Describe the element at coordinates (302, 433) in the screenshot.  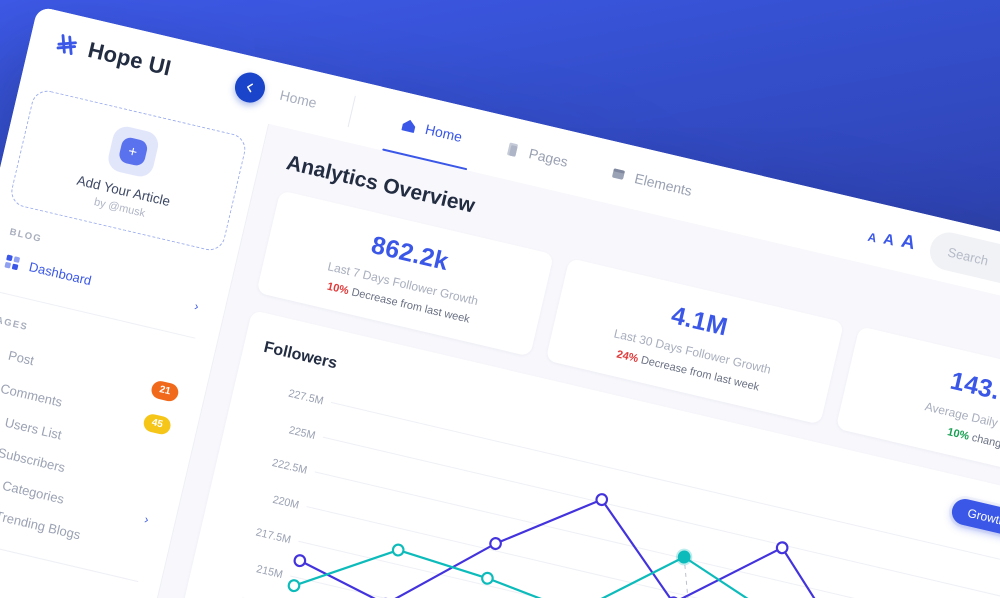
I see `svg-text: 225M` at that location.